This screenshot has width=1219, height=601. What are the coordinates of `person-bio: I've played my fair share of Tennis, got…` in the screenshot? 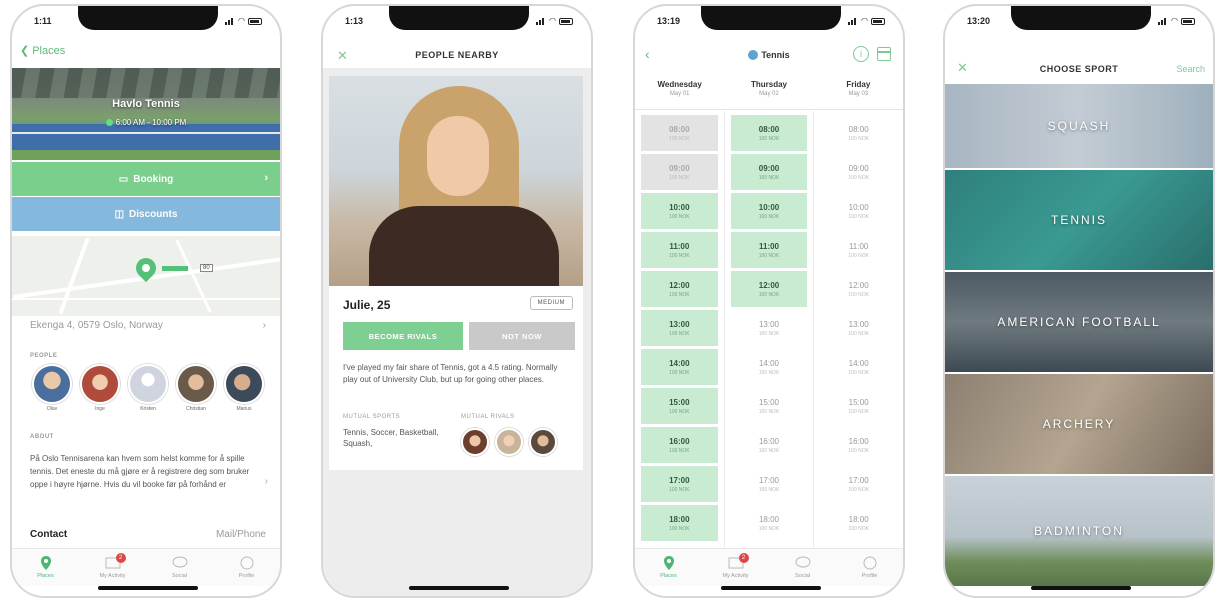 It's located at (450, 373).